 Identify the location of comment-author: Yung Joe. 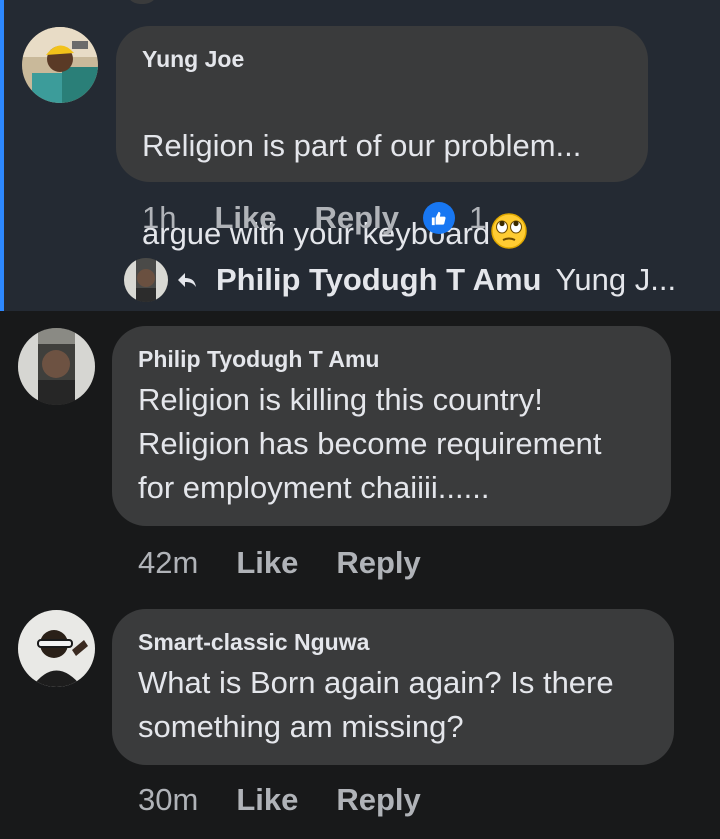
(382, 59).